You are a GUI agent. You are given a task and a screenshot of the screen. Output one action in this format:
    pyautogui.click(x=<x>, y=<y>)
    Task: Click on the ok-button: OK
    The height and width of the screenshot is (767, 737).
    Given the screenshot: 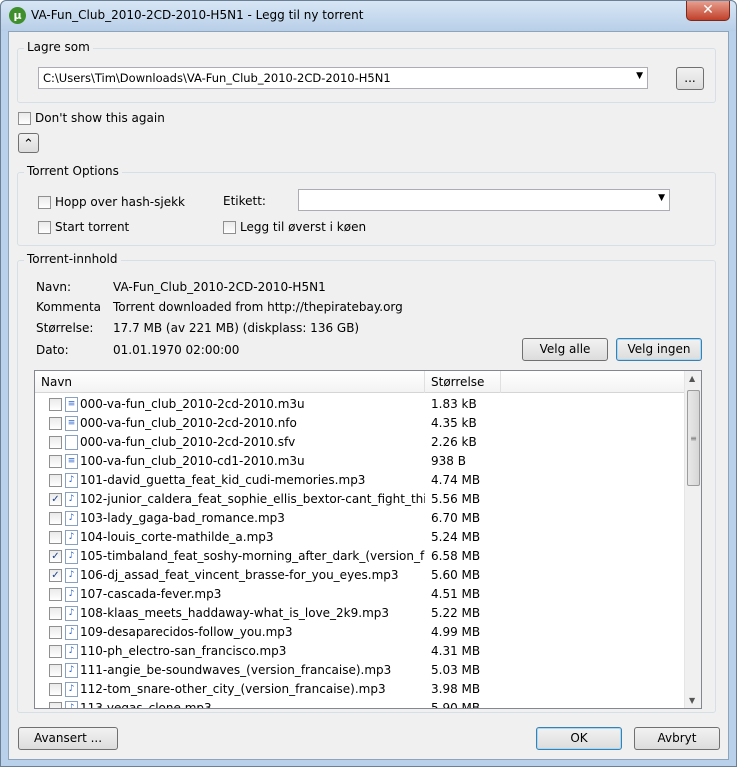 What is the action you would take?
    pyautogui.click(x=579, y=738)
    